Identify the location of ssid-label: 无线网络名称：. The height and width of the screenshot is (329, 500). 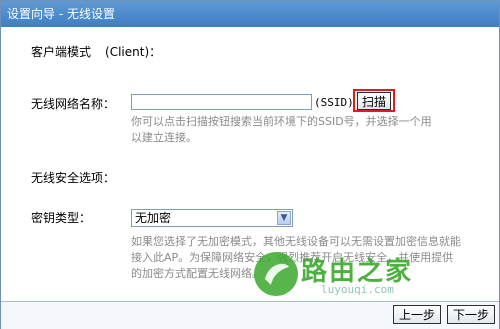
(73, 104).